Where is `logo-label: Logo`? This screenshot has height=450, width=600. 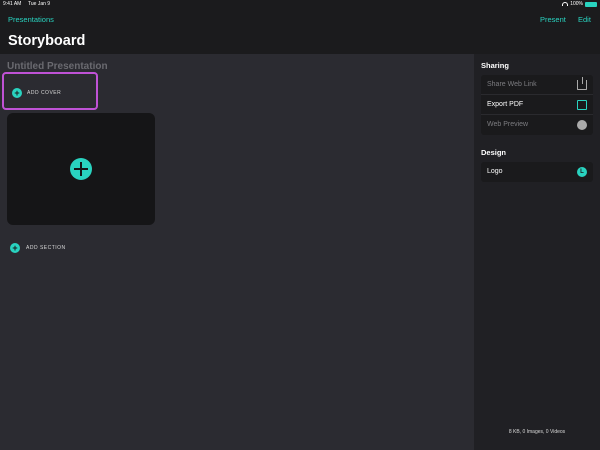 logo-label: Logo is located at coordinates (495, 171).